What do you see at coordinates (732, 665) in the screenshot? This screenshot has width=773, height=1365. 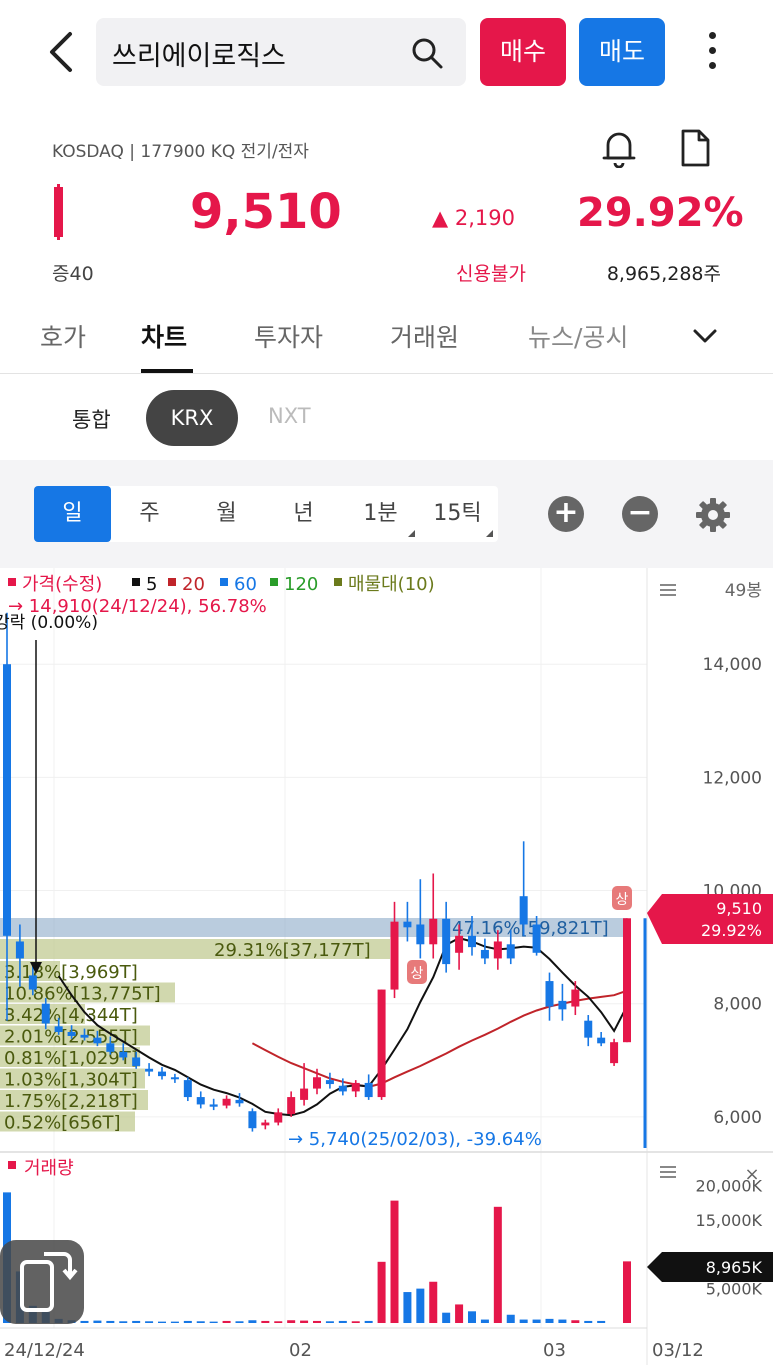 I see `price-tick: 14,000` at bounding box center [732, 665].